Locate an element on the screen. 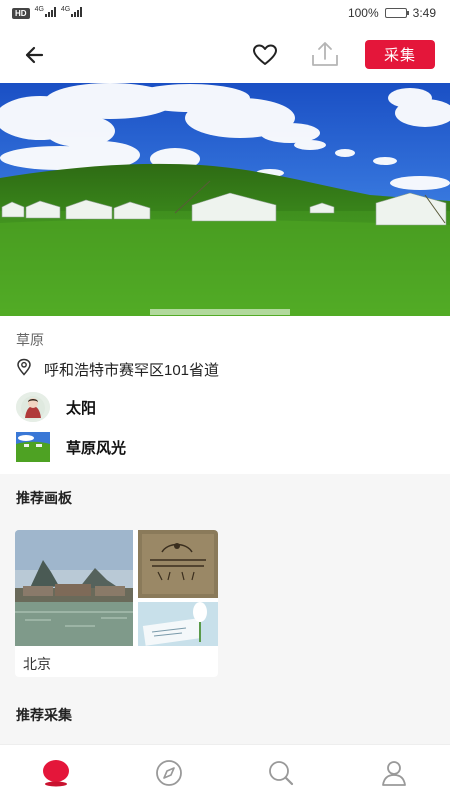  recommended-boards-title: 推荐画板 is located at coordinates (44, 498).